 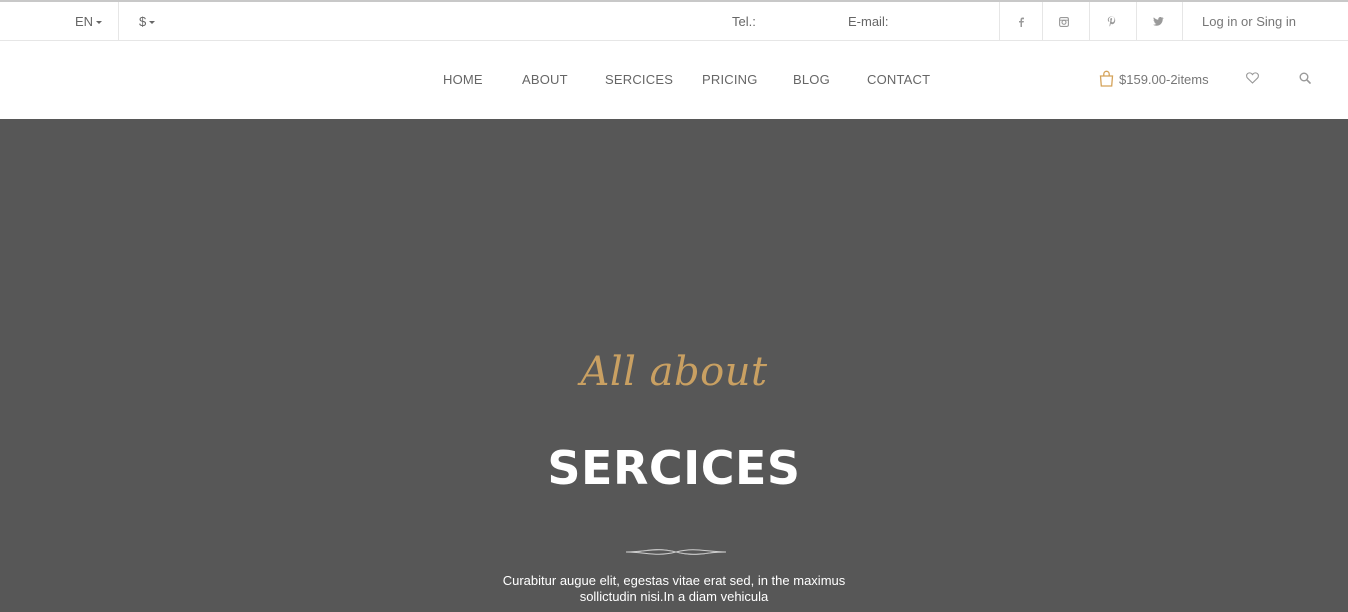 What do you see at coordinates (463, 79) in the screenshot?
I see `nav-home: HOME` at bounding box center [463, 79].